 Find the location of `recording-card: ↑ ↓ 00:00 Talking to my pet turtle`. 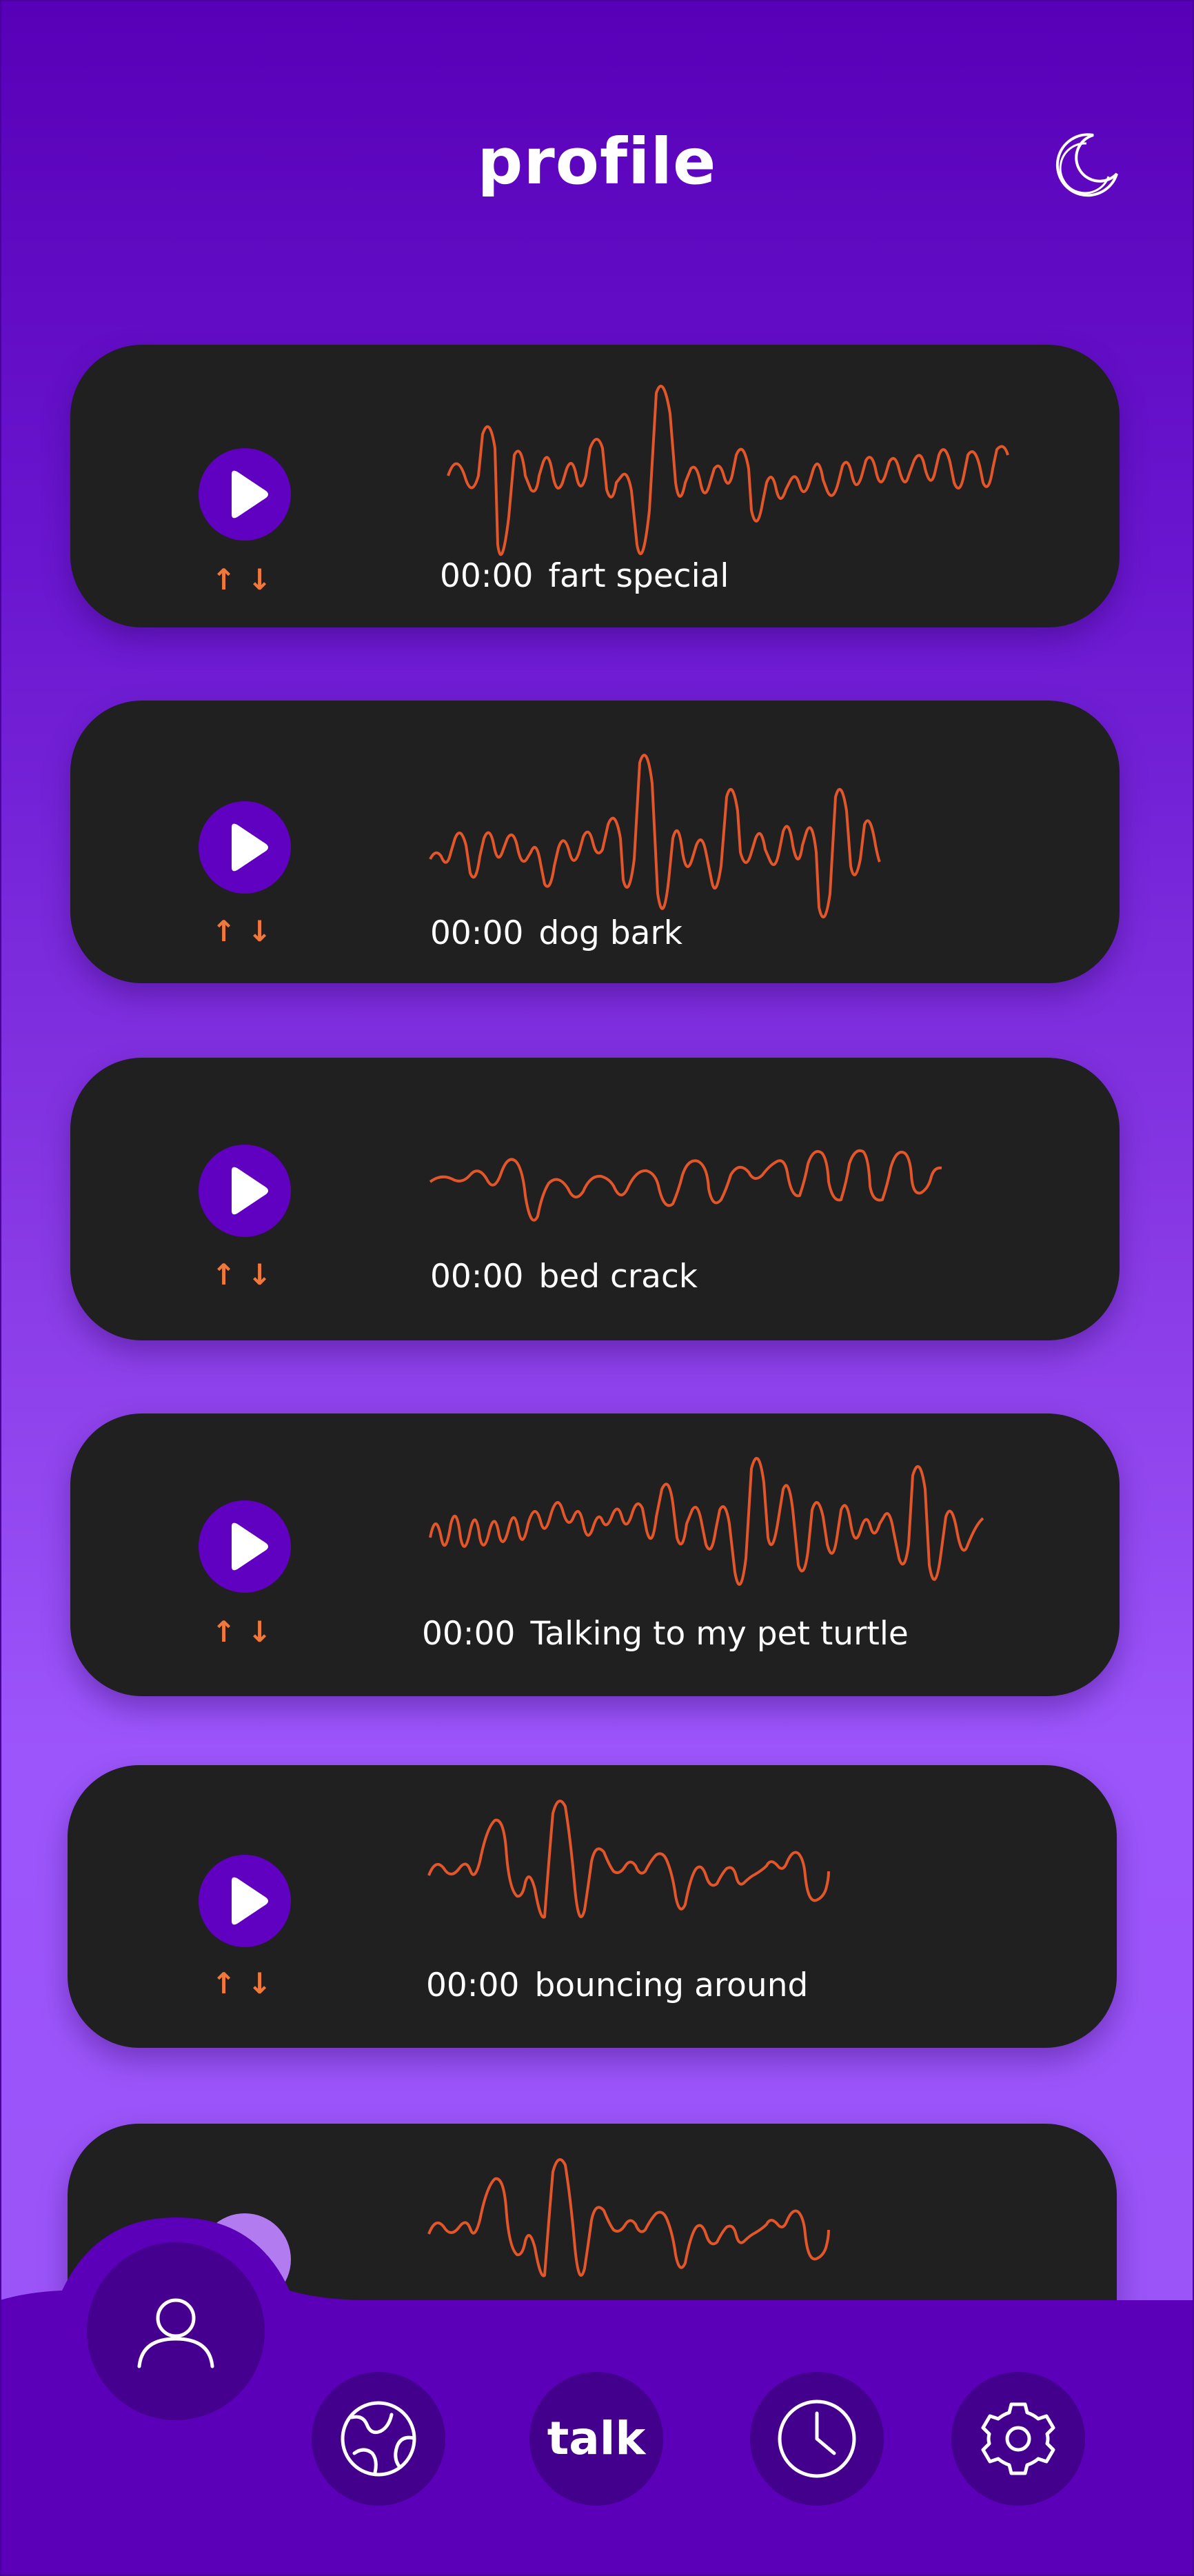

recording-card: ↑ ↓ 00:00 Talking to my pet turtle is located at coordinates (595, 1554).